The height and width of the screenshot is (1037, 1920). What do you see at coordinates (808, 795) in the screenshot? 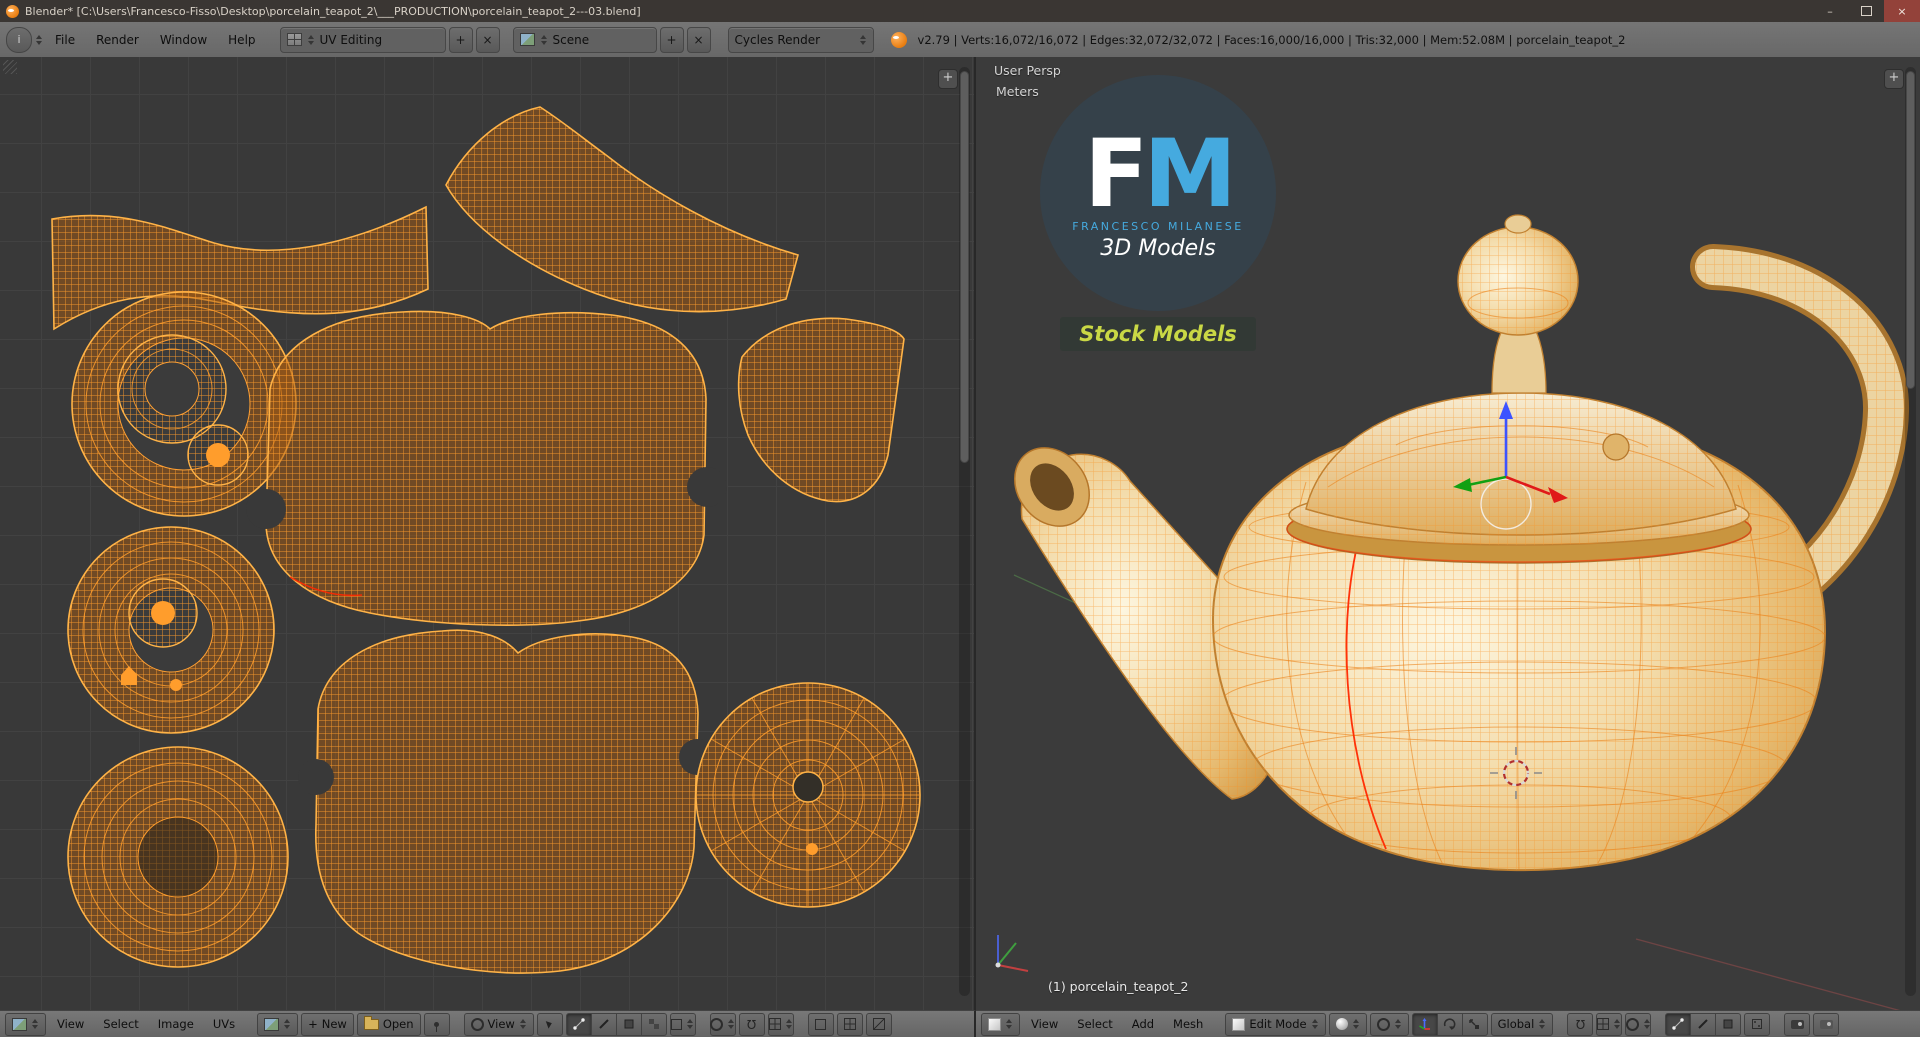
I see `uv-island-spout-cap` at bounding box center [808, 795].